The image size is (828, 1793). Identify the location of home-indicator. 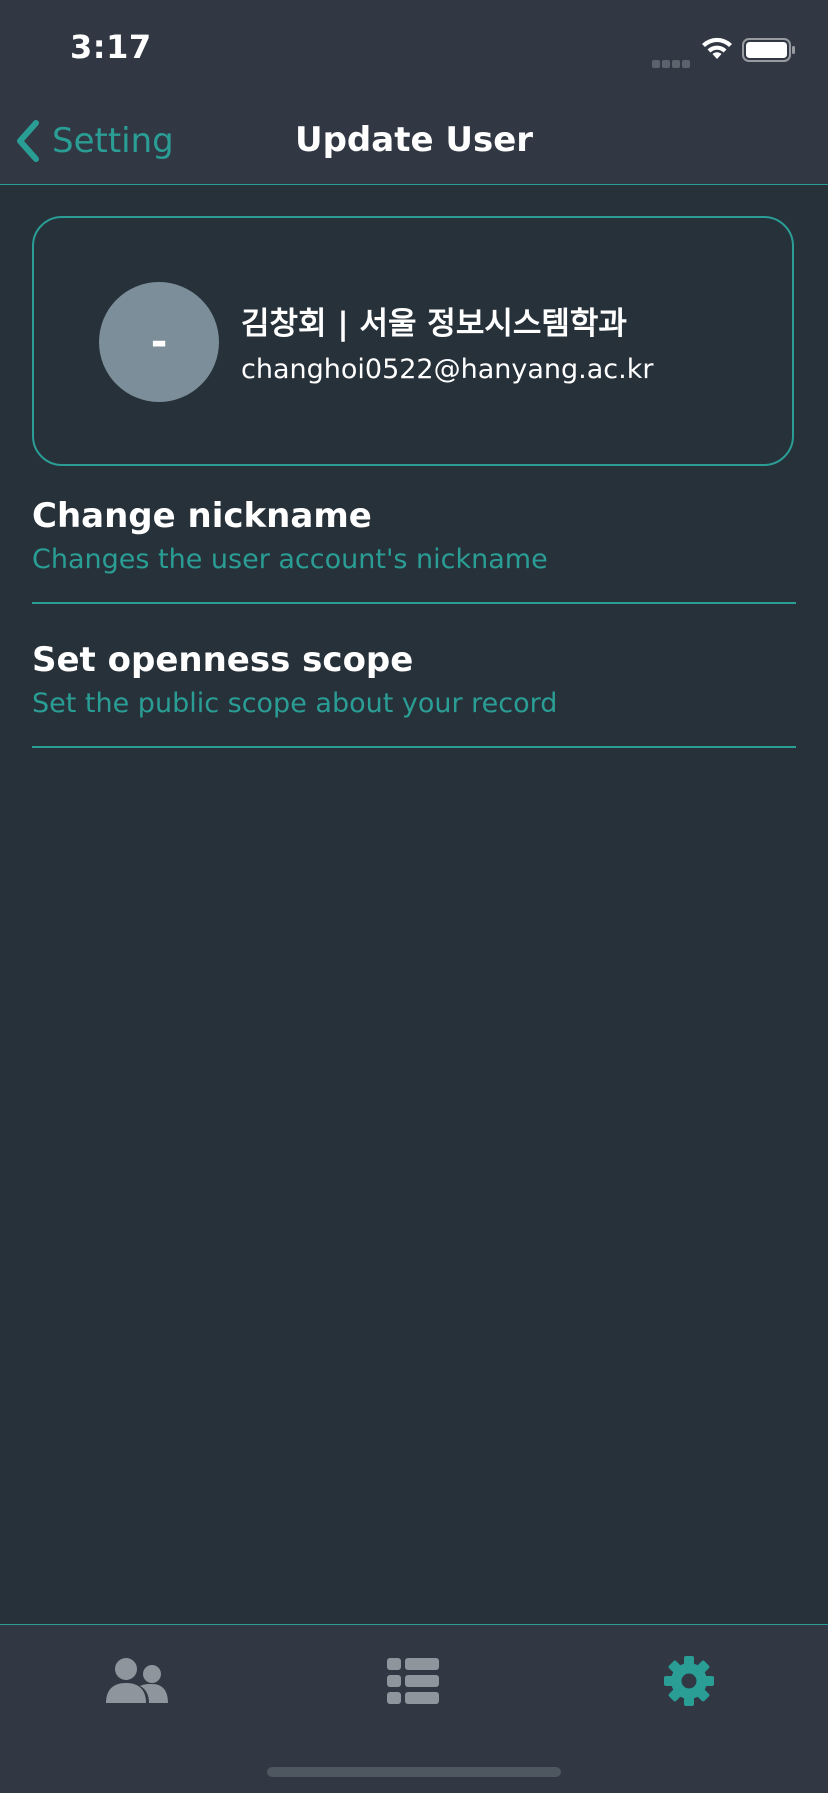
(414, 1772).